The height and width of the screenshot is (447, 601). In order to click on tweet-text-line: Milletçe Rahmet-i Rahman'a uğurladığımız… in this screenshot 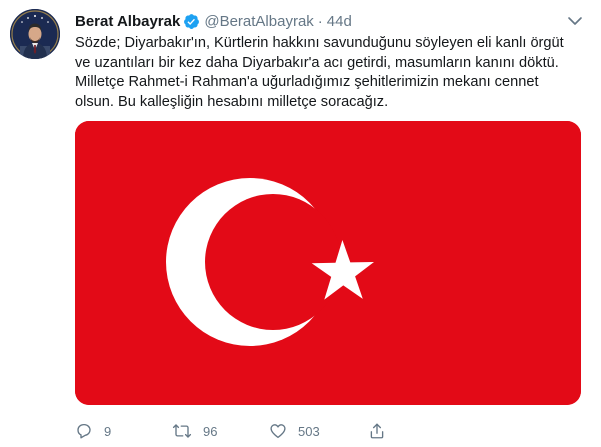, I will do `click(307, 82)`.